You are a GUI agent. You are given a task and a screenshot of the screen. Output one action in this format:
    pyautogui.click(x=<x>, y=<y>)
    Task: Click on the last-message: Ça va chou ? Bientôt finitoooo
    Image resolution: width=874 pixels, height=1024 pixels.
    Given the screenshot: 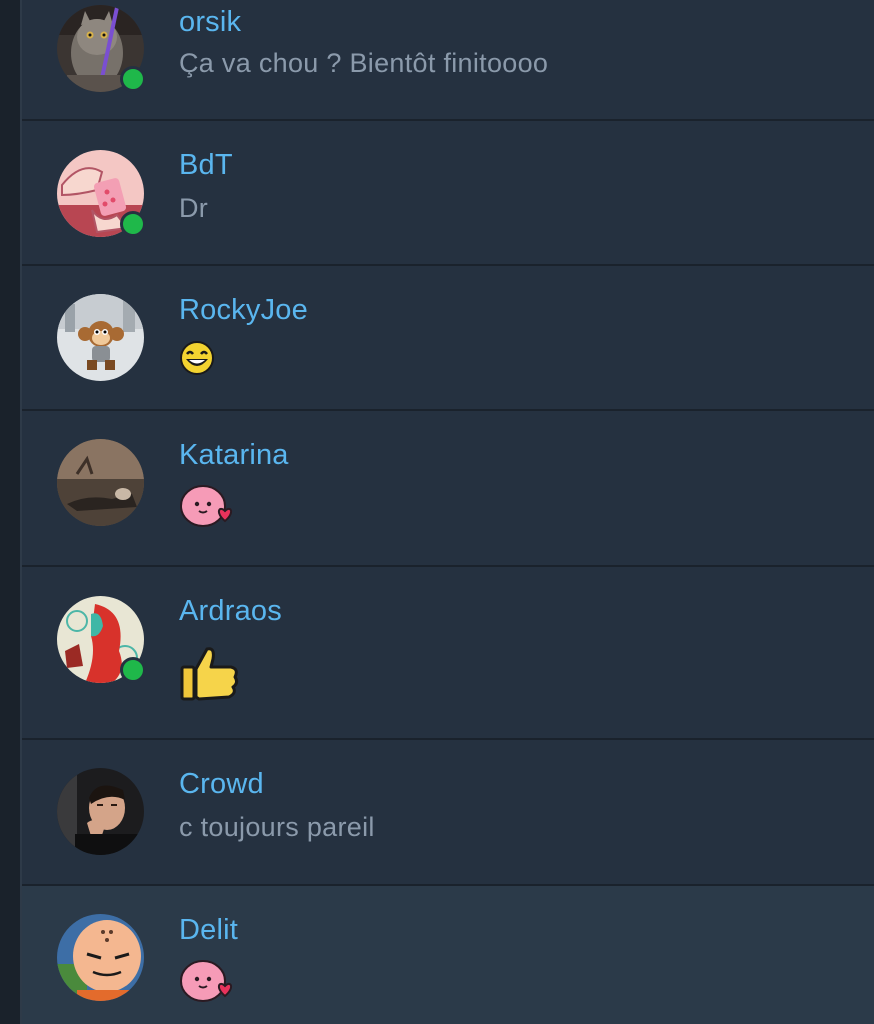 What is the action you would take?
    pyautogui.click(x=364, y=63)
    